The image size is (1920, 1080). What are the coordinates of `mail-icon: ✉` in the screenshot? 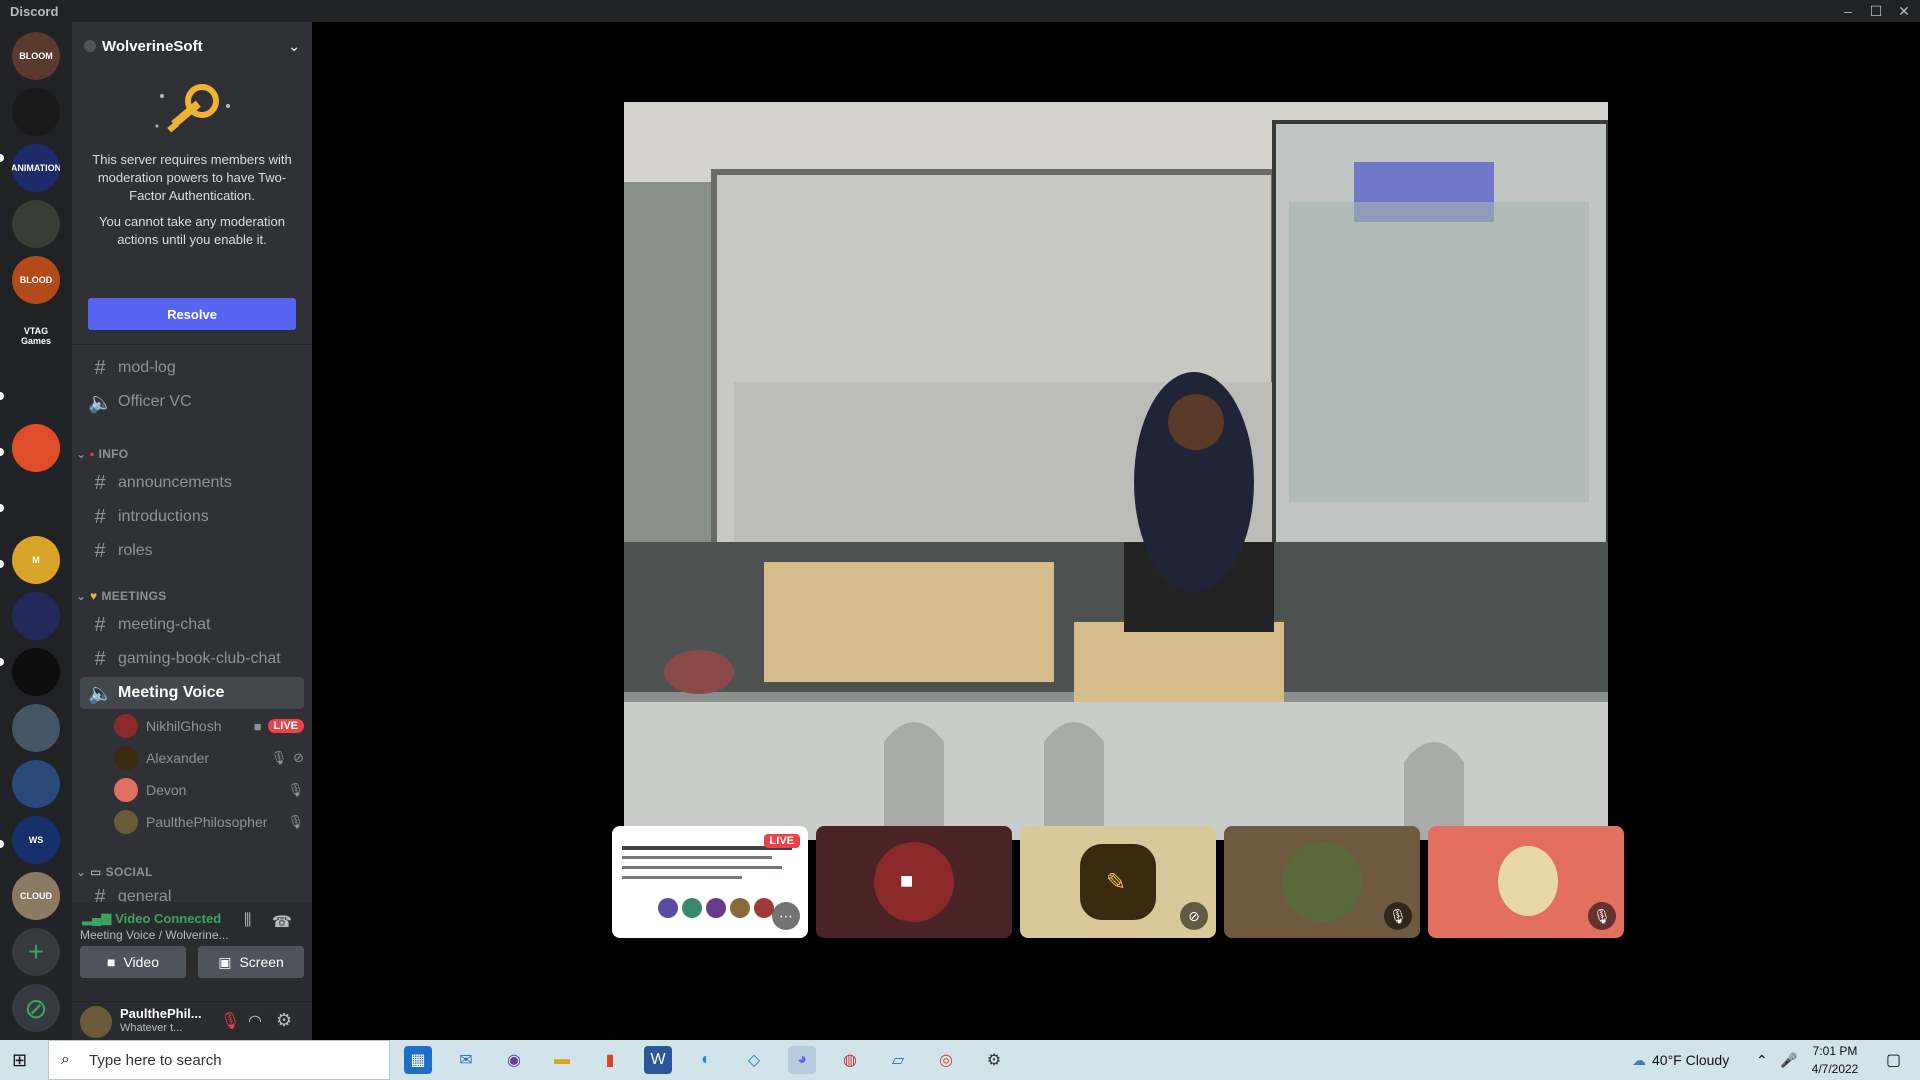 It's located at (466, 1060).